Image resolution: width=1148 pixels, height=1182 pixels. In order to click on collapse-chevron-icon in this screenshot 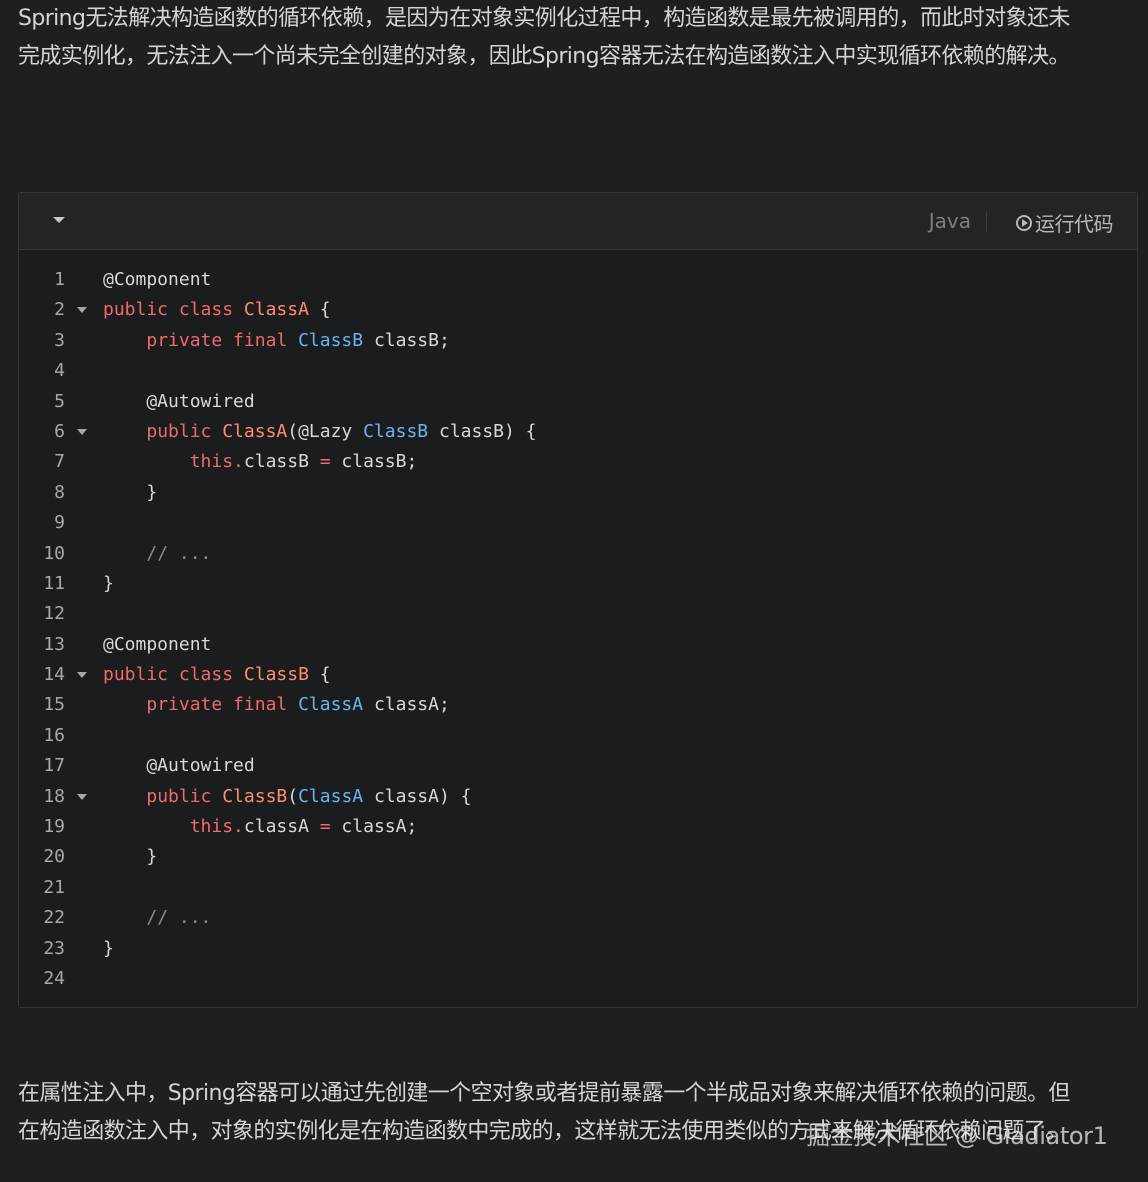, I will do `click(59, 220)`.